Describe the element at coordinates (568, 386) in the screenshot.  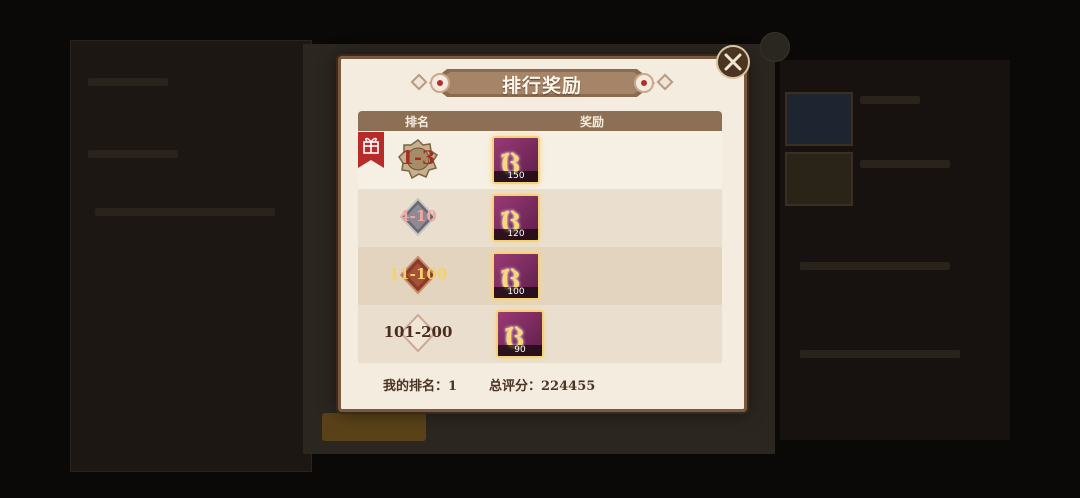
I see `score-value: 224455` at that location.